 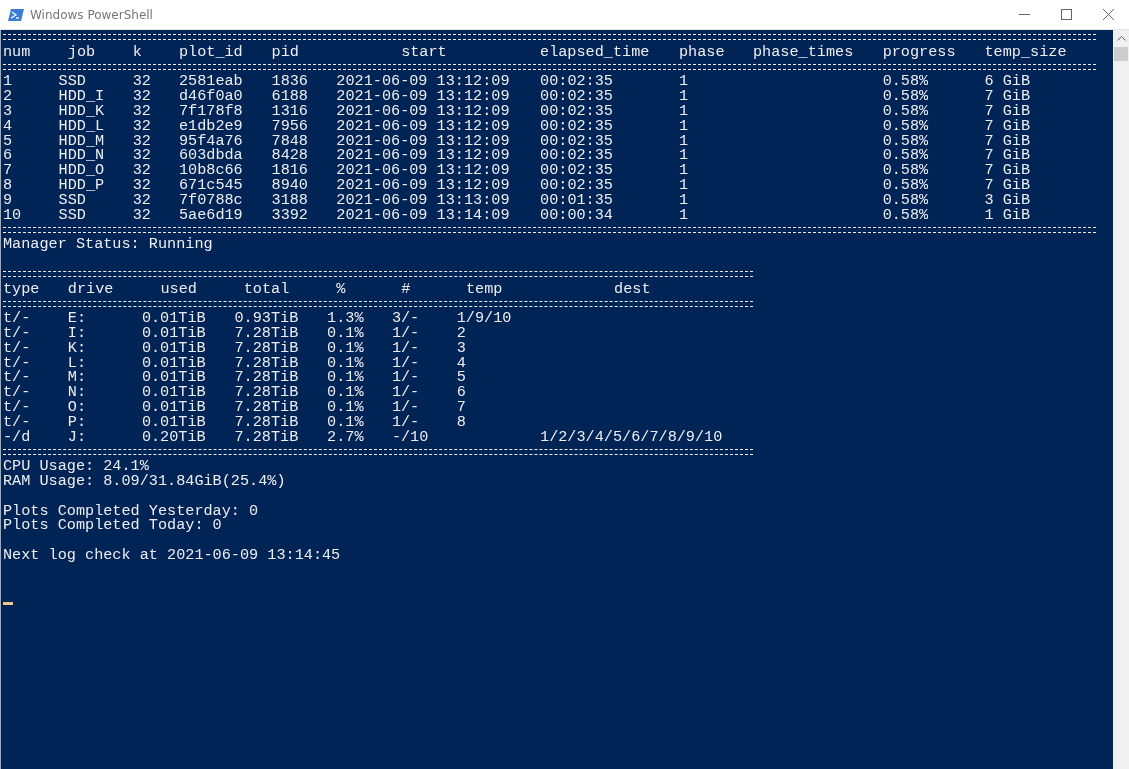 What do you see at coordinates (1025, 51) in the screenshot?
I see `column-header: temp_size` at bounding box center [1025, 51].